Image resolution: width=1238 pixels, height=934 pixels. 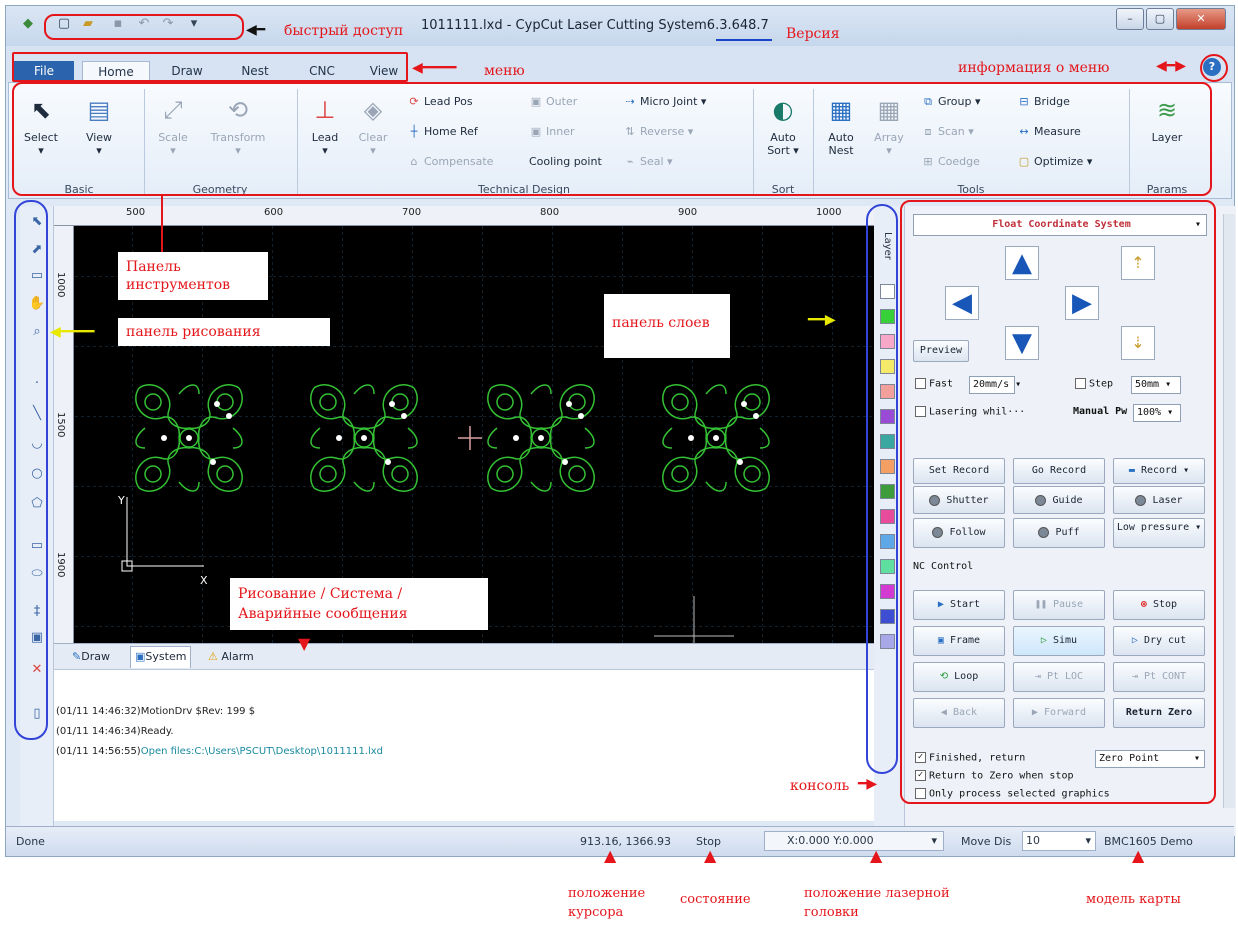 I want to click on annotation-card-model: модель карты, so click(x=1133, y=899).